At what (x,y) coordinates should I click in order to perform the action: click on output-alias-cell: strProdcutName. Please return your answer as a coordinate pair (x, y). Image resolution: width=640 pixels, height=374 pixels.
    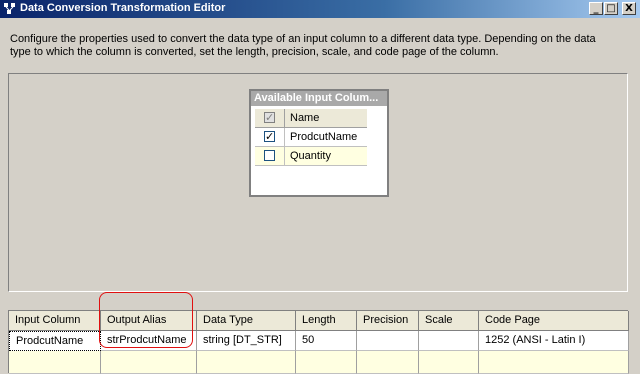
    Looking at the image, I should click on (149, 341).